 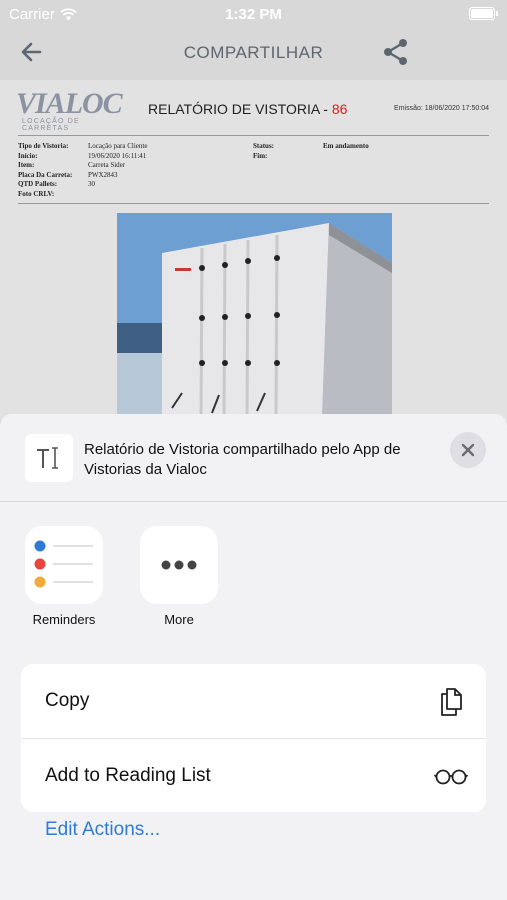 I want to click on field-label: Início:, so click(x=28, y=155).